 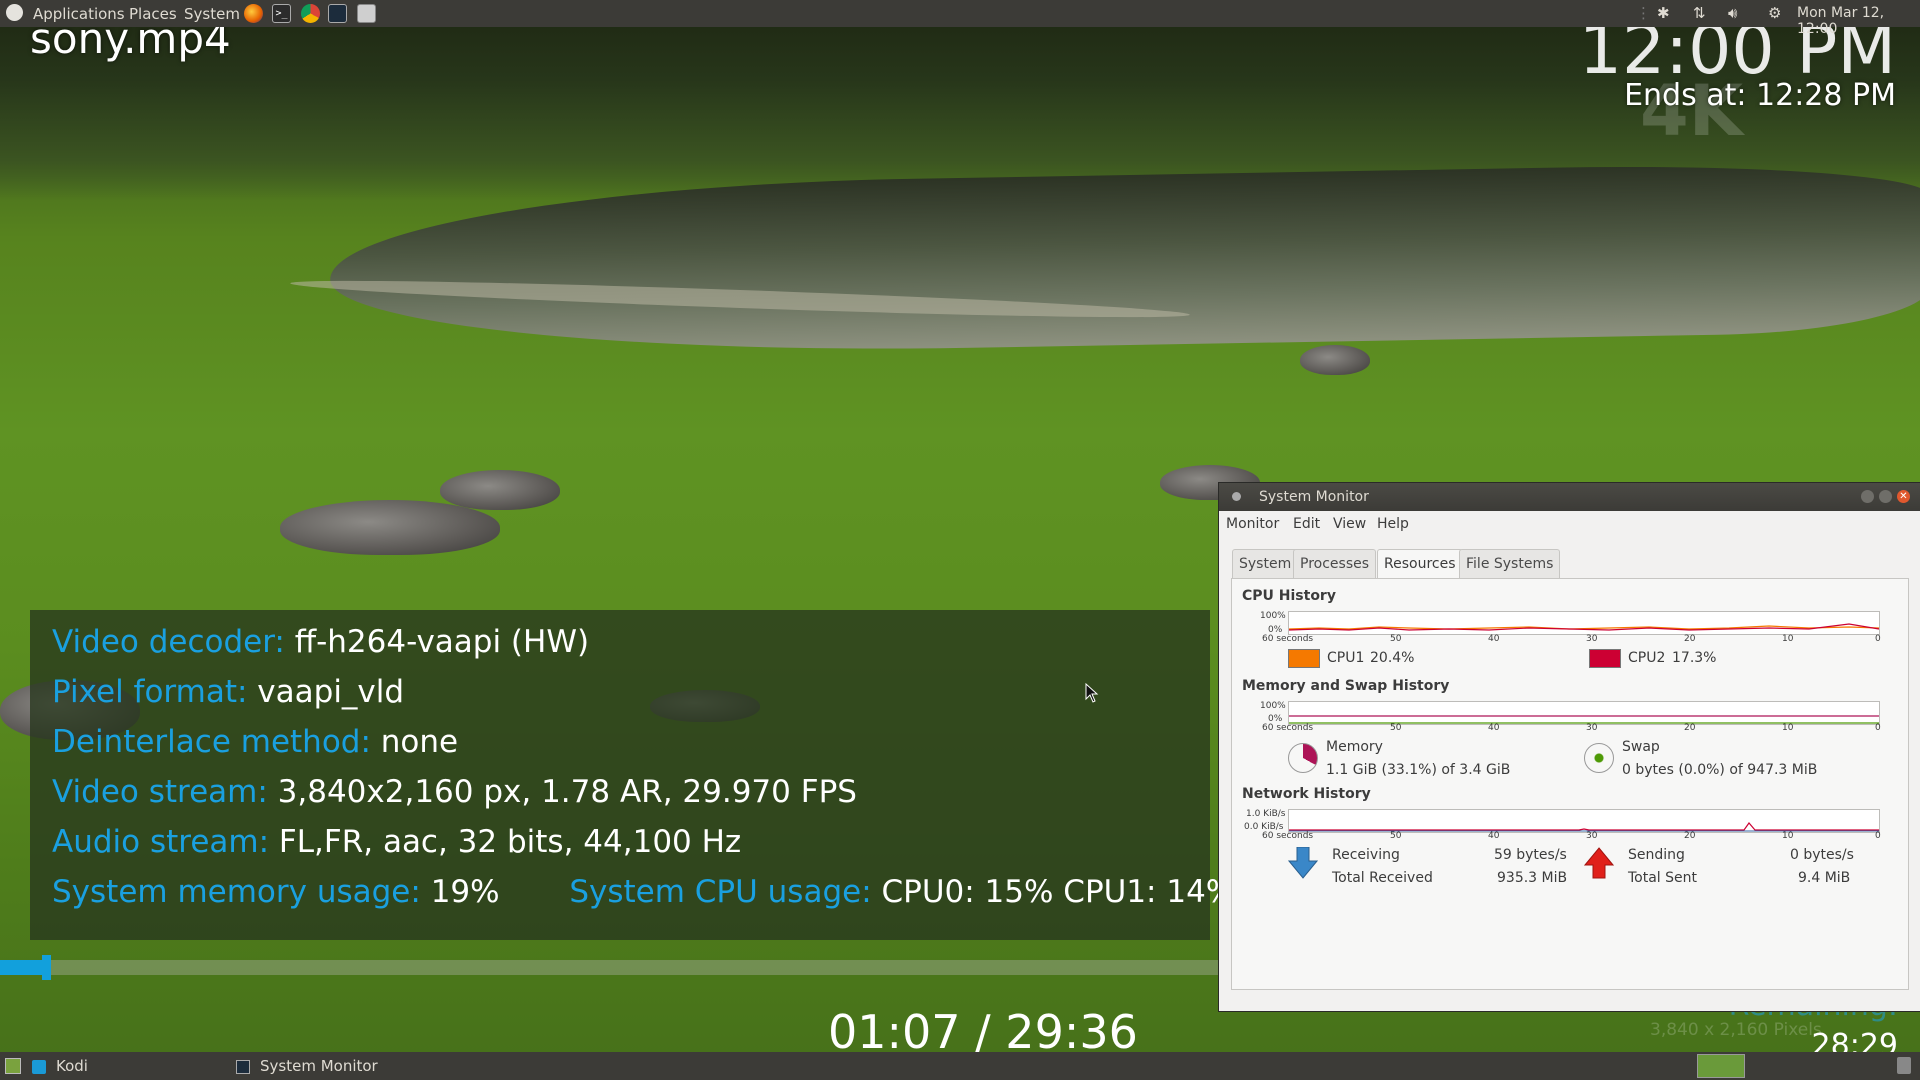 What do you see at coordinates (320, 642) in the screenshot?
I see `info-video-decoder: Video decoder: ff-h264-vaapi (HW)` at bounding box center [320, 642].